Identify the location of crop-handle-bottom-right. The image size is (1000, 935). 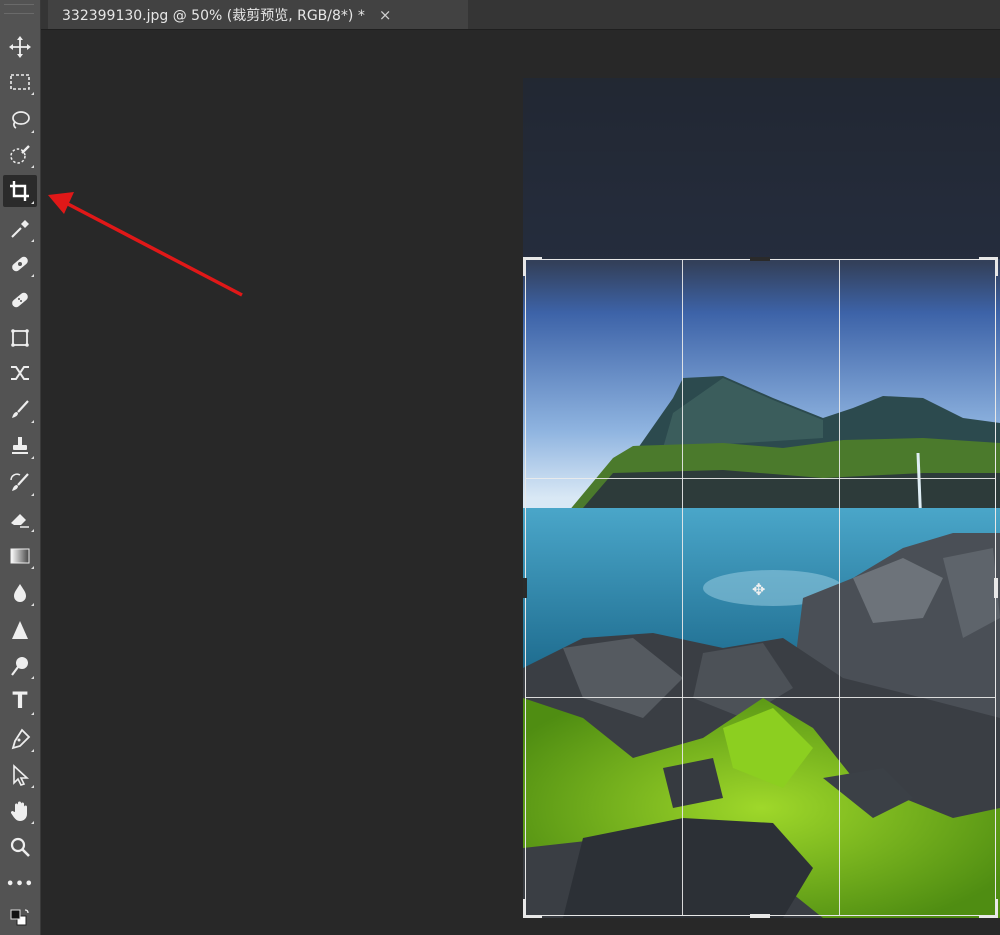
(988, 908).